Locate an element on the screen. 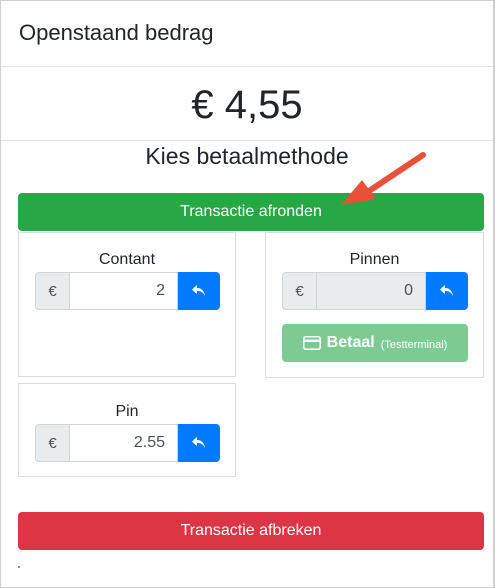 Image resolution: width=495 pixels, height=588 pixels. complete-transaction-button: Transactie afronden is located at coordinates (251, 212).